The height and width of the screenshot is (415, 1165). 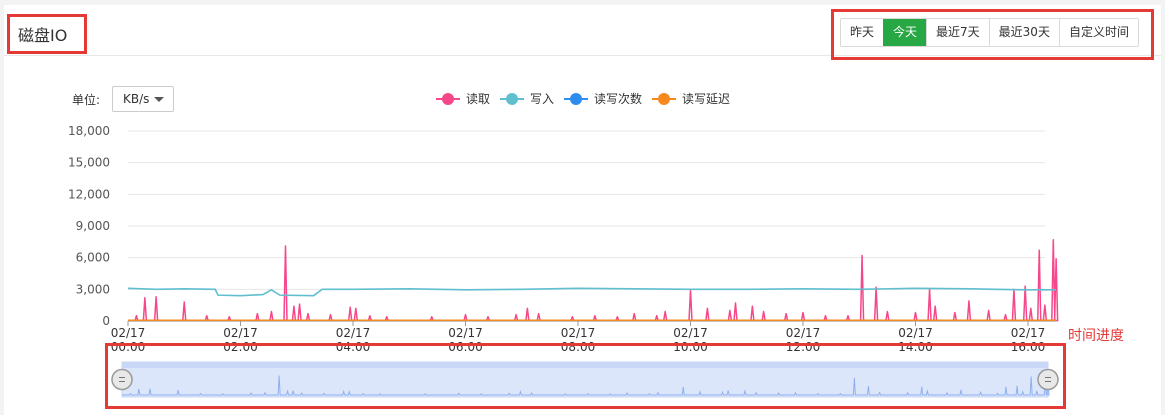 What do you see at coordinates (89, 131) in the screenshot?
I see `y-tick-label: 18,000` at bounding box center [89, 131].